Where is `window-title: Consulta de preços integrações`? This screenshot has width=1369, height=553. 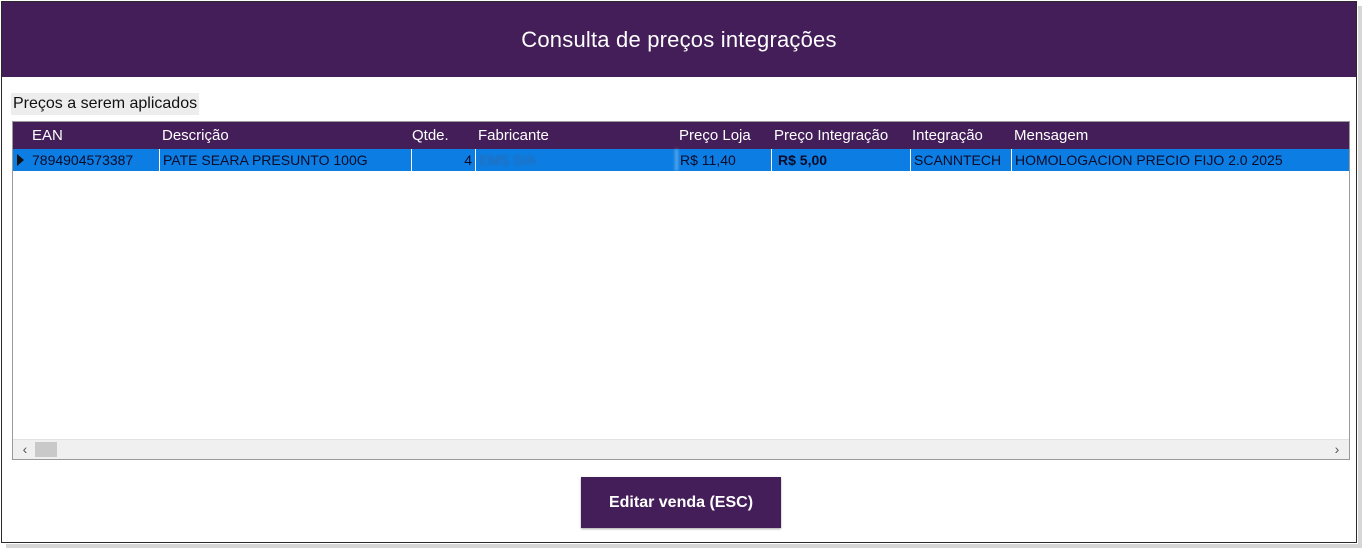
window-title: Consulta de preços integrações is located at coordinates (679, 39).